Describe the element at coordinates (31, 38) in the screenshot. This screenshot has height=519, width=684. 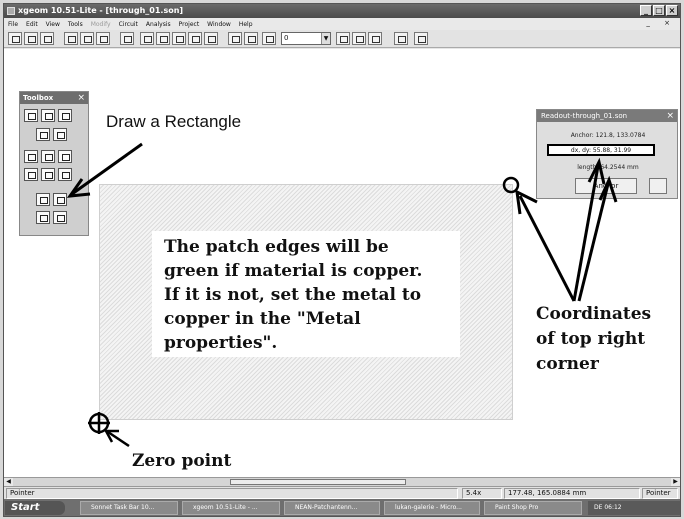
I see `open-file-icon` at that location.